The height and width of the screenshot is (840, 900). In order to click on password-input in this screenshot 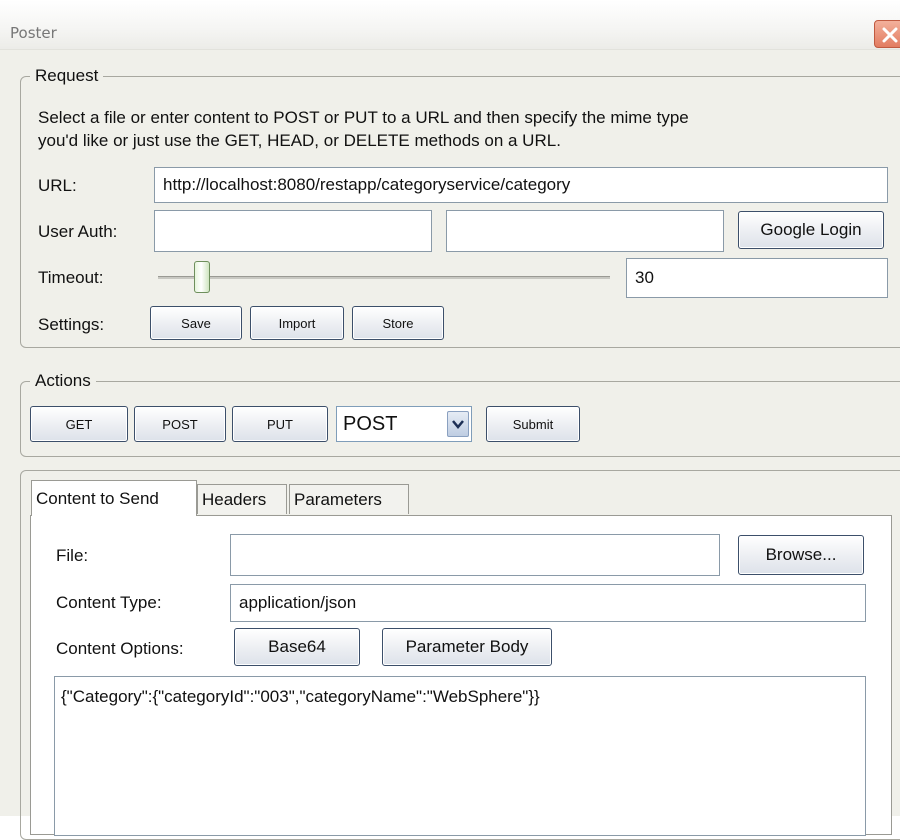, I will do `click(585, 231)`.